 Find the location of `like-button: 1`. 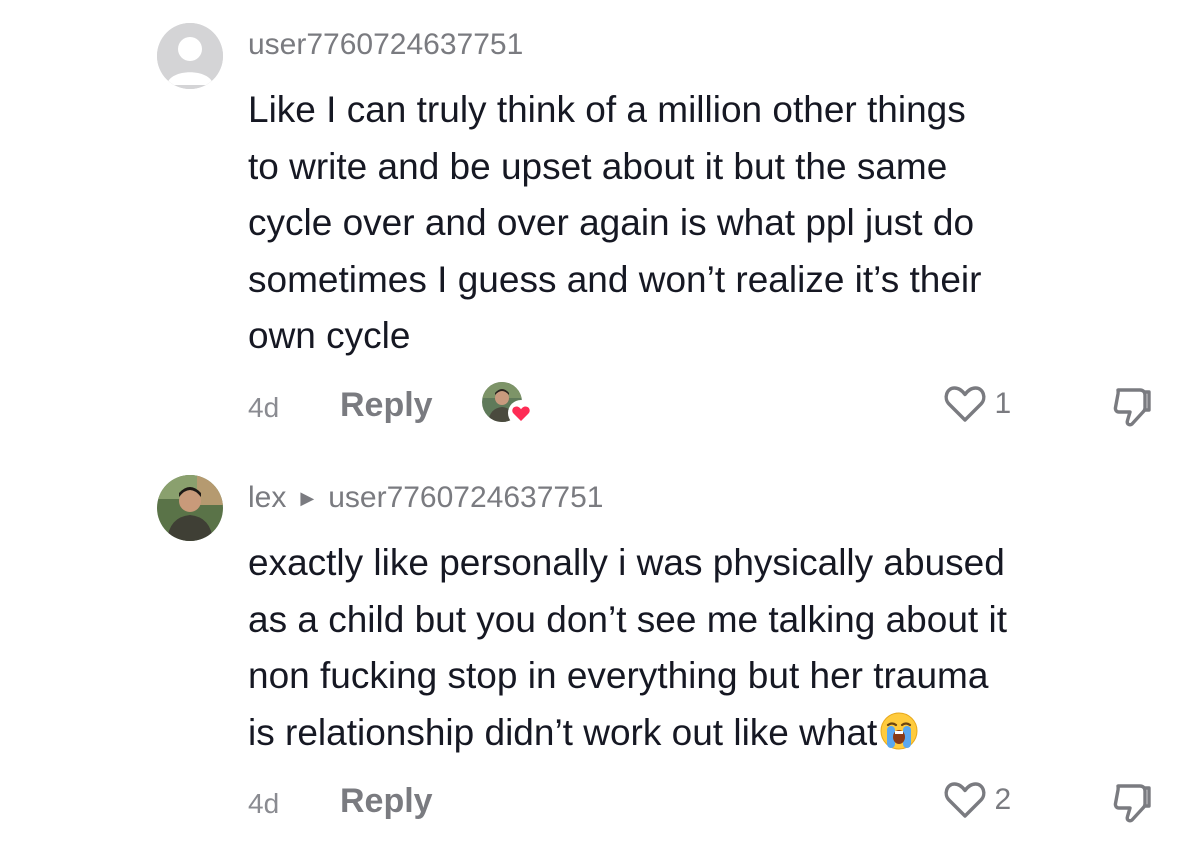

like-button: 1 is located at coordinates (976, 407).